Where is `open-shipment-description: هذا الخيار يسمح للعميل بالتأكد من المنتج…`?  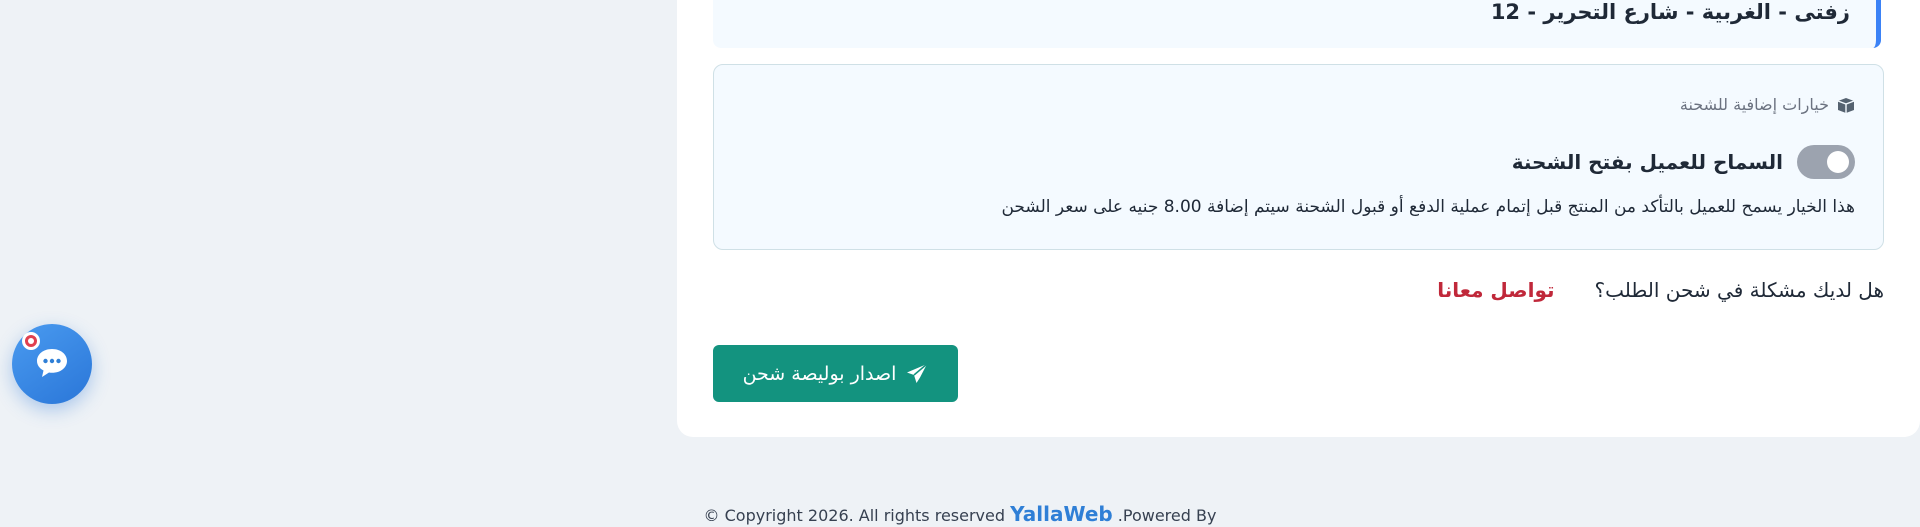 open-shipment-description: هذا الخيار يسمح للعميل بالتأكد من المنتج… is located at coordinates (1428, 207).